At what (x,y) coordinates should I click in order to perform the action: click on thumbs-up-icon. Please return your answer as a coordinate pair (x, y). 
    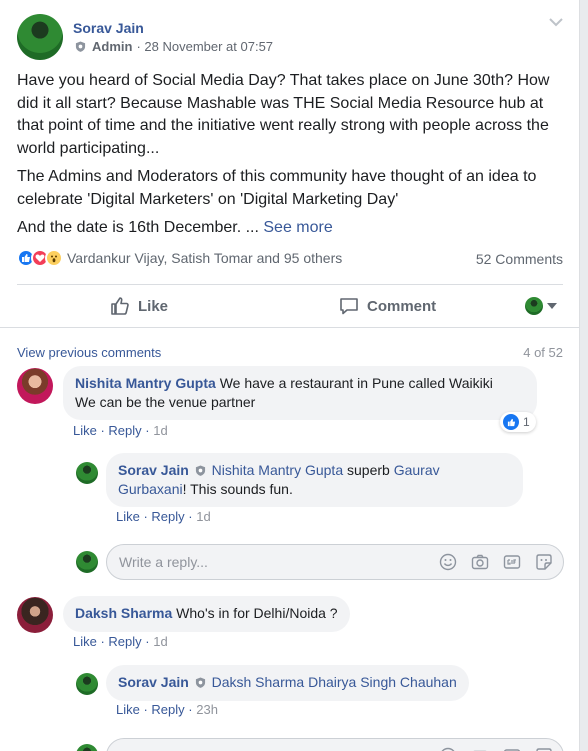
    Looking at the image, I should click on (120, 306).